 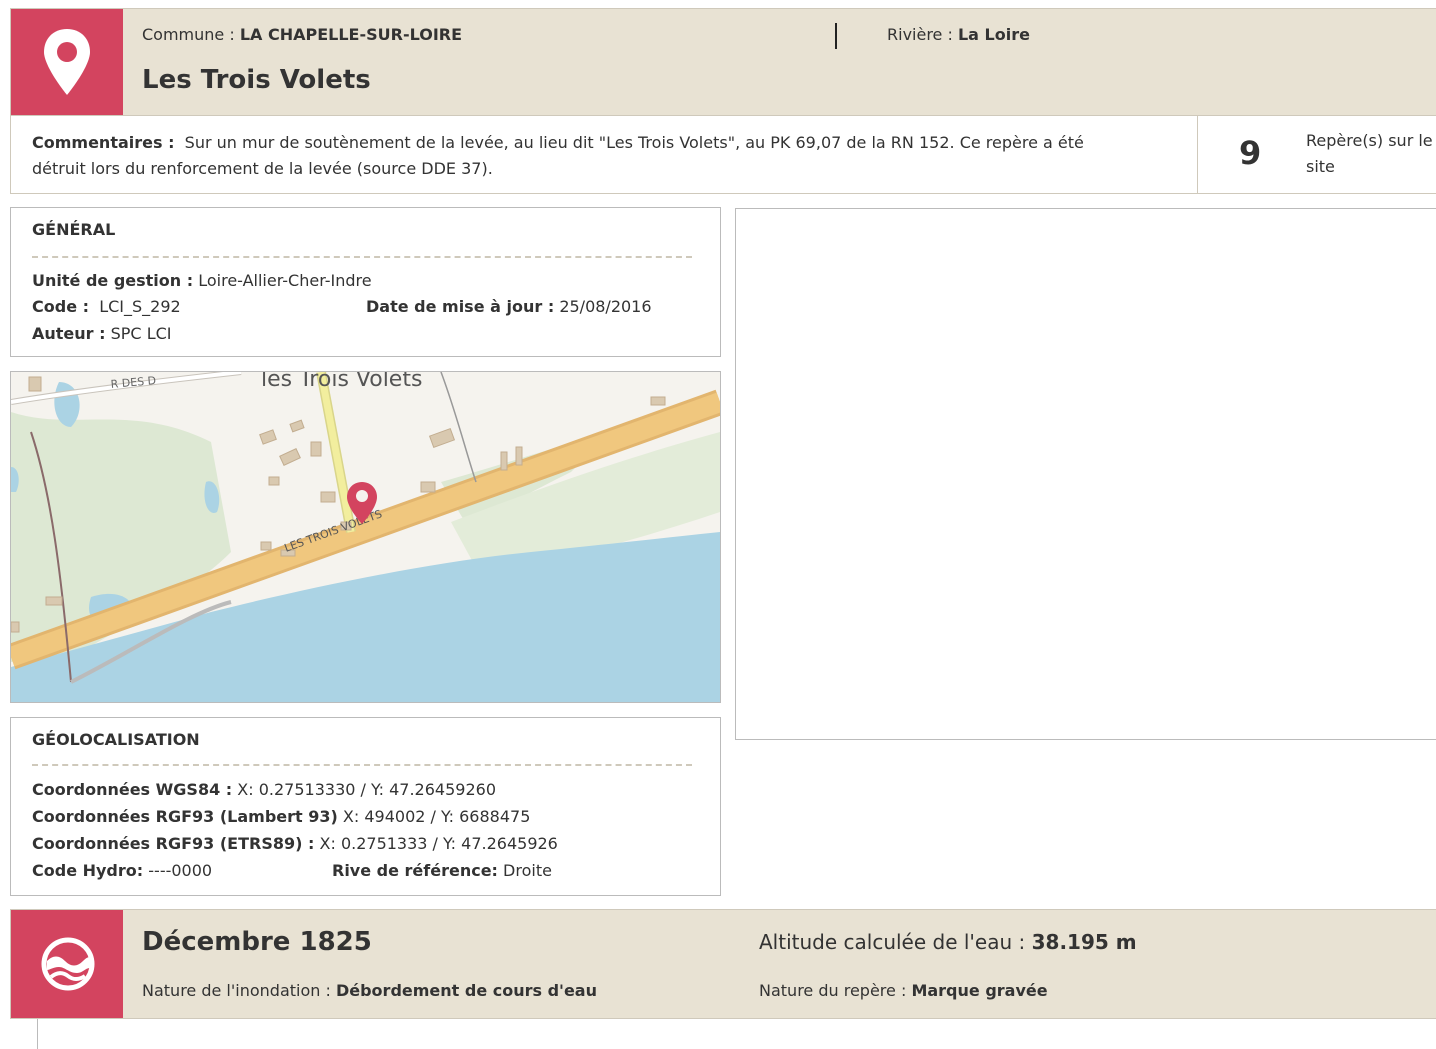 I want to click on hydro-value: ----0000, so click(x=180, y=870).